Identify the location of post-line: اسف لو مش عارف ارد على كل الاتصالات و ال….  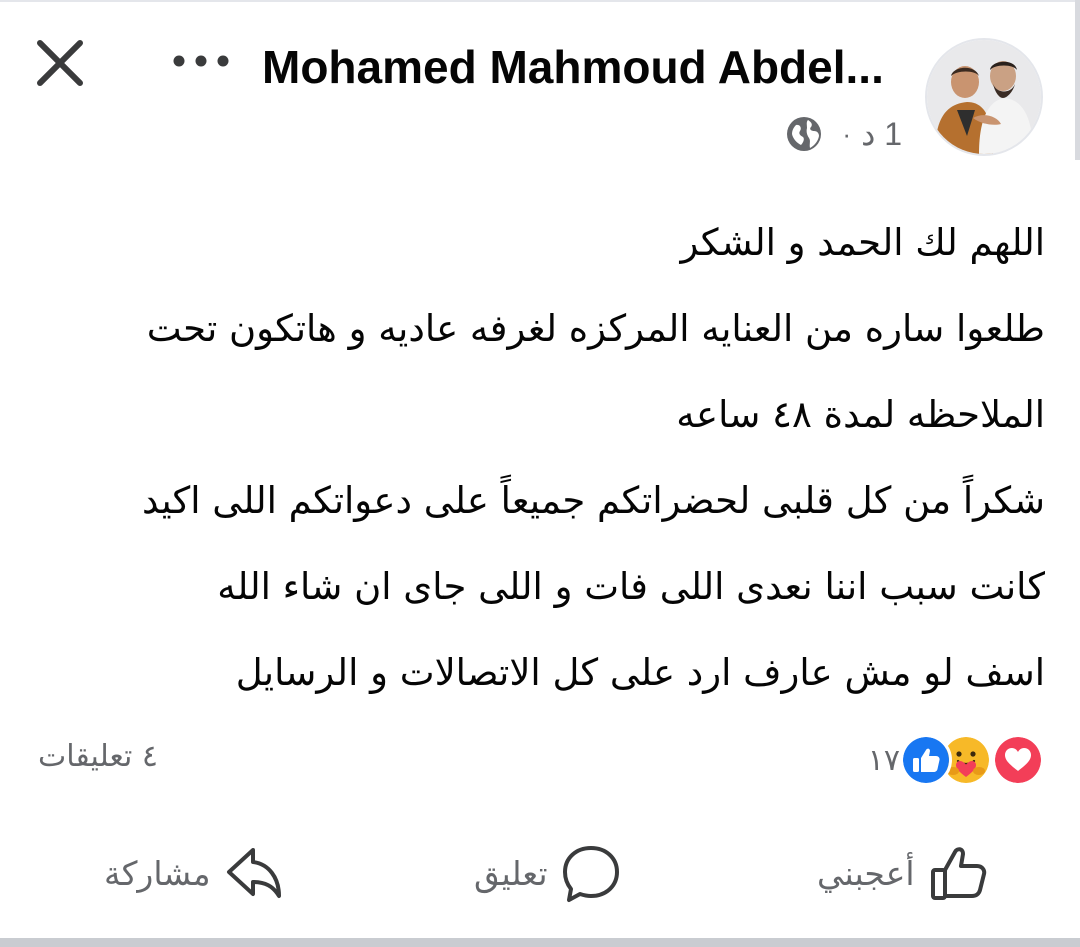
(640, 672).